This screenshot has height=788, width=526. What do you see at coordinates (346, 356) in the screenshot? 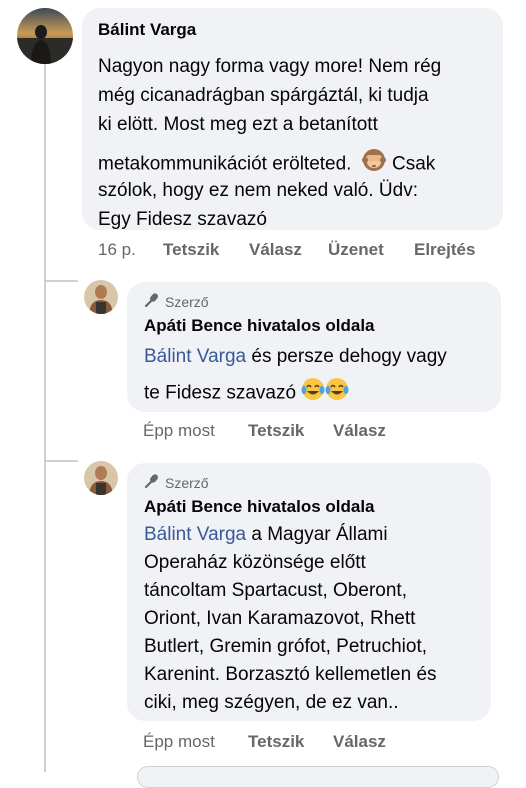
I see `reply-line: és persze dehogy vagy` at bounding box center [346, 356].